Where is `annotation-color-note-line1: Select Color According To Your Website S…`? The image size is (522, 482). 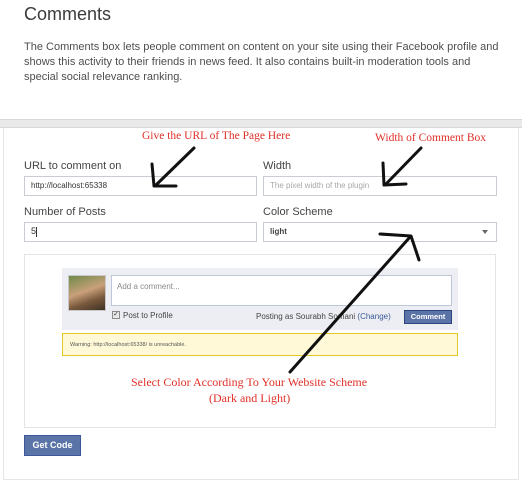
annotation-color-note-line1: Select Color According To Your Website S… is located at coordinates (249, 382).